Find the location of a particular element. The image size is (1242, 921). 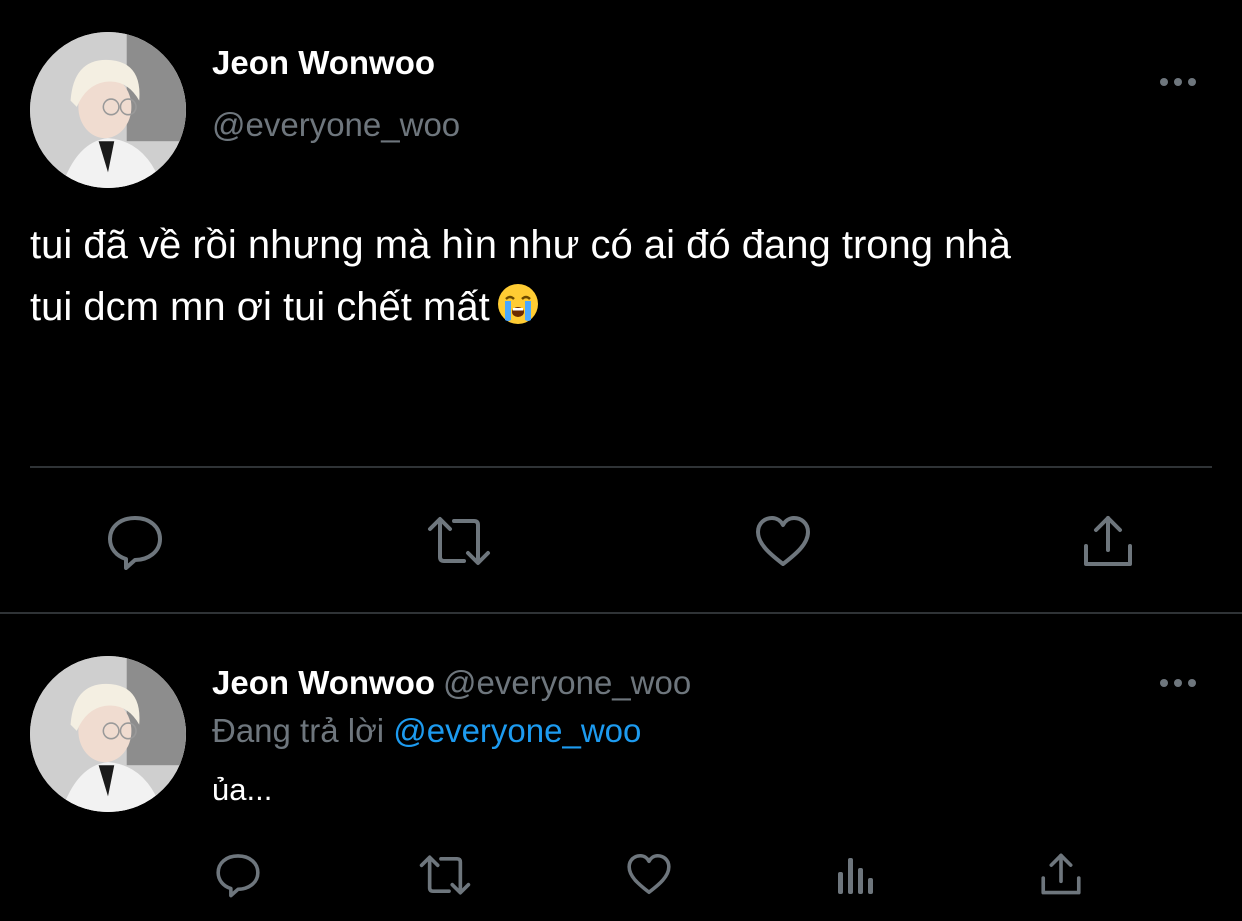

replying-to-link: @everyone_woo is located at coordinates (517, 730).